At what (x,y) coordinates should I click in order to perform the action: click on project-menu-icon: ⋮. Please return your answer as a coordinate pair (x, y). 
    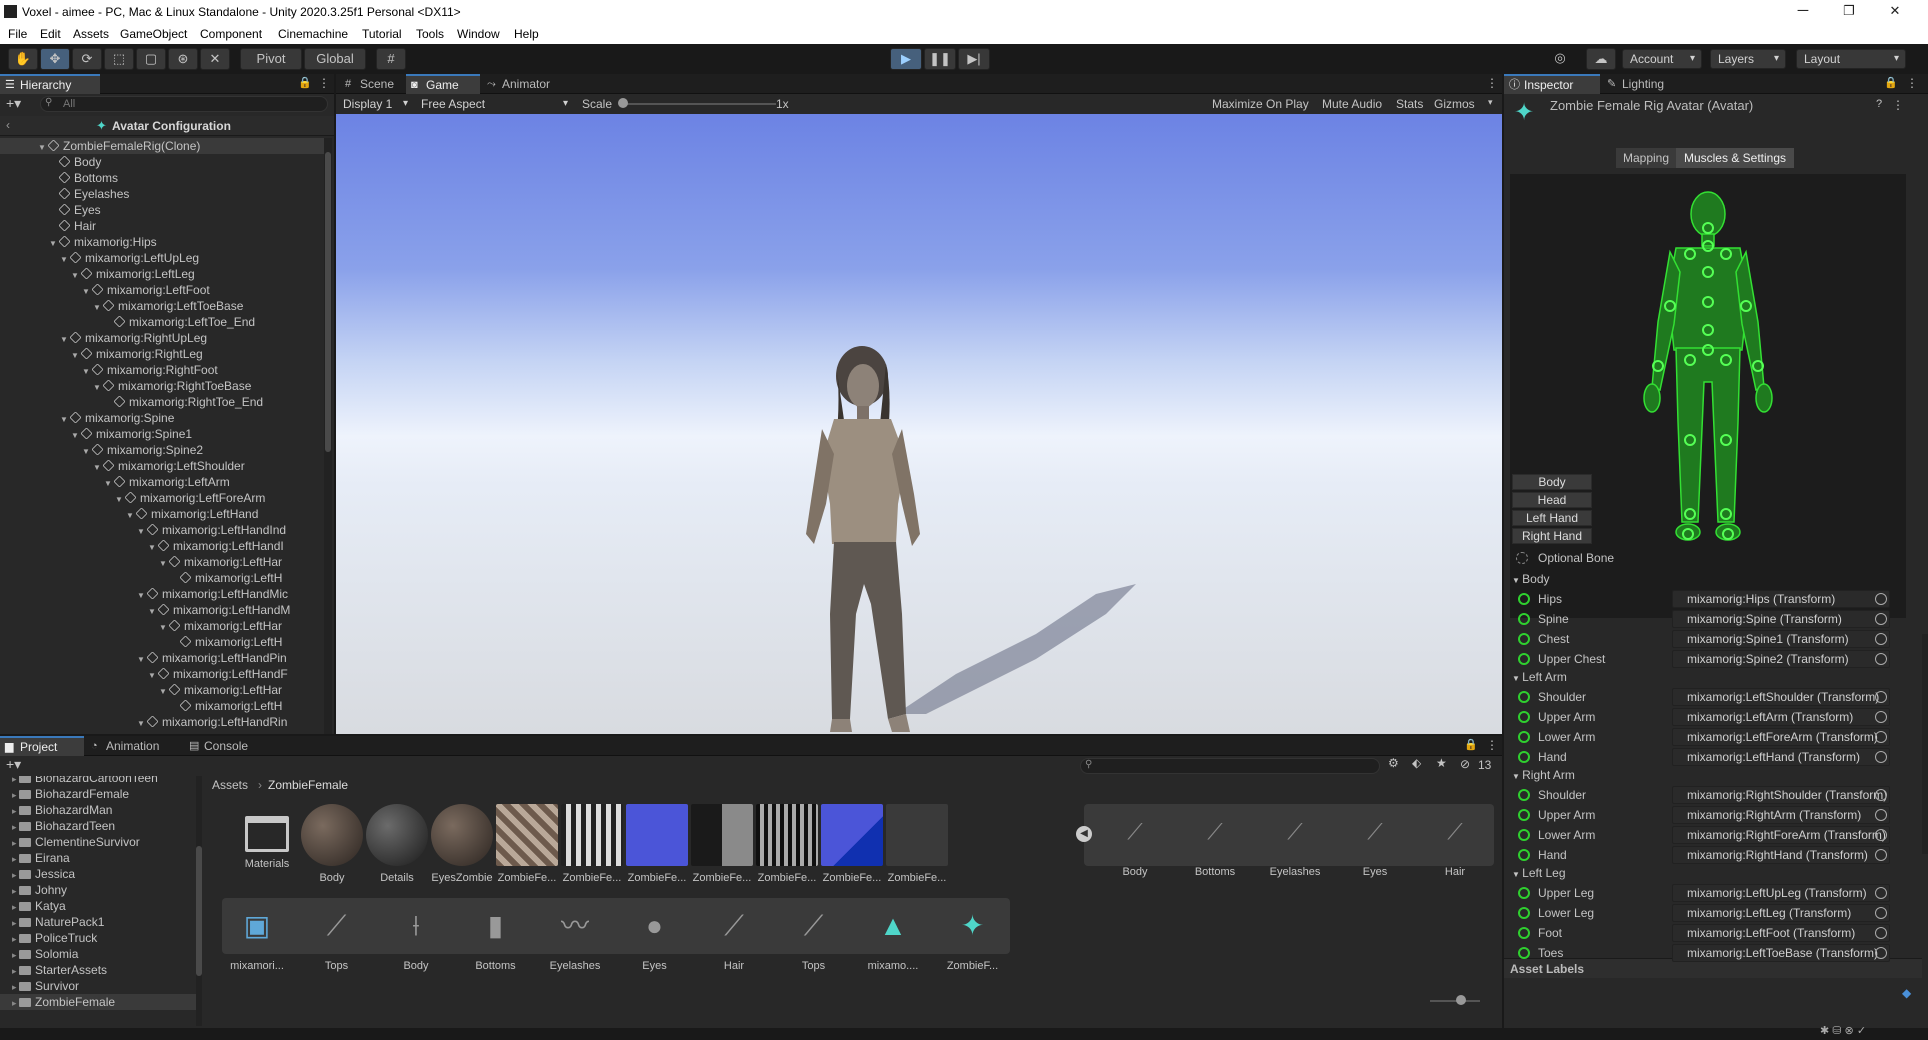
    Looking at the image, I should click on (1492, 745).